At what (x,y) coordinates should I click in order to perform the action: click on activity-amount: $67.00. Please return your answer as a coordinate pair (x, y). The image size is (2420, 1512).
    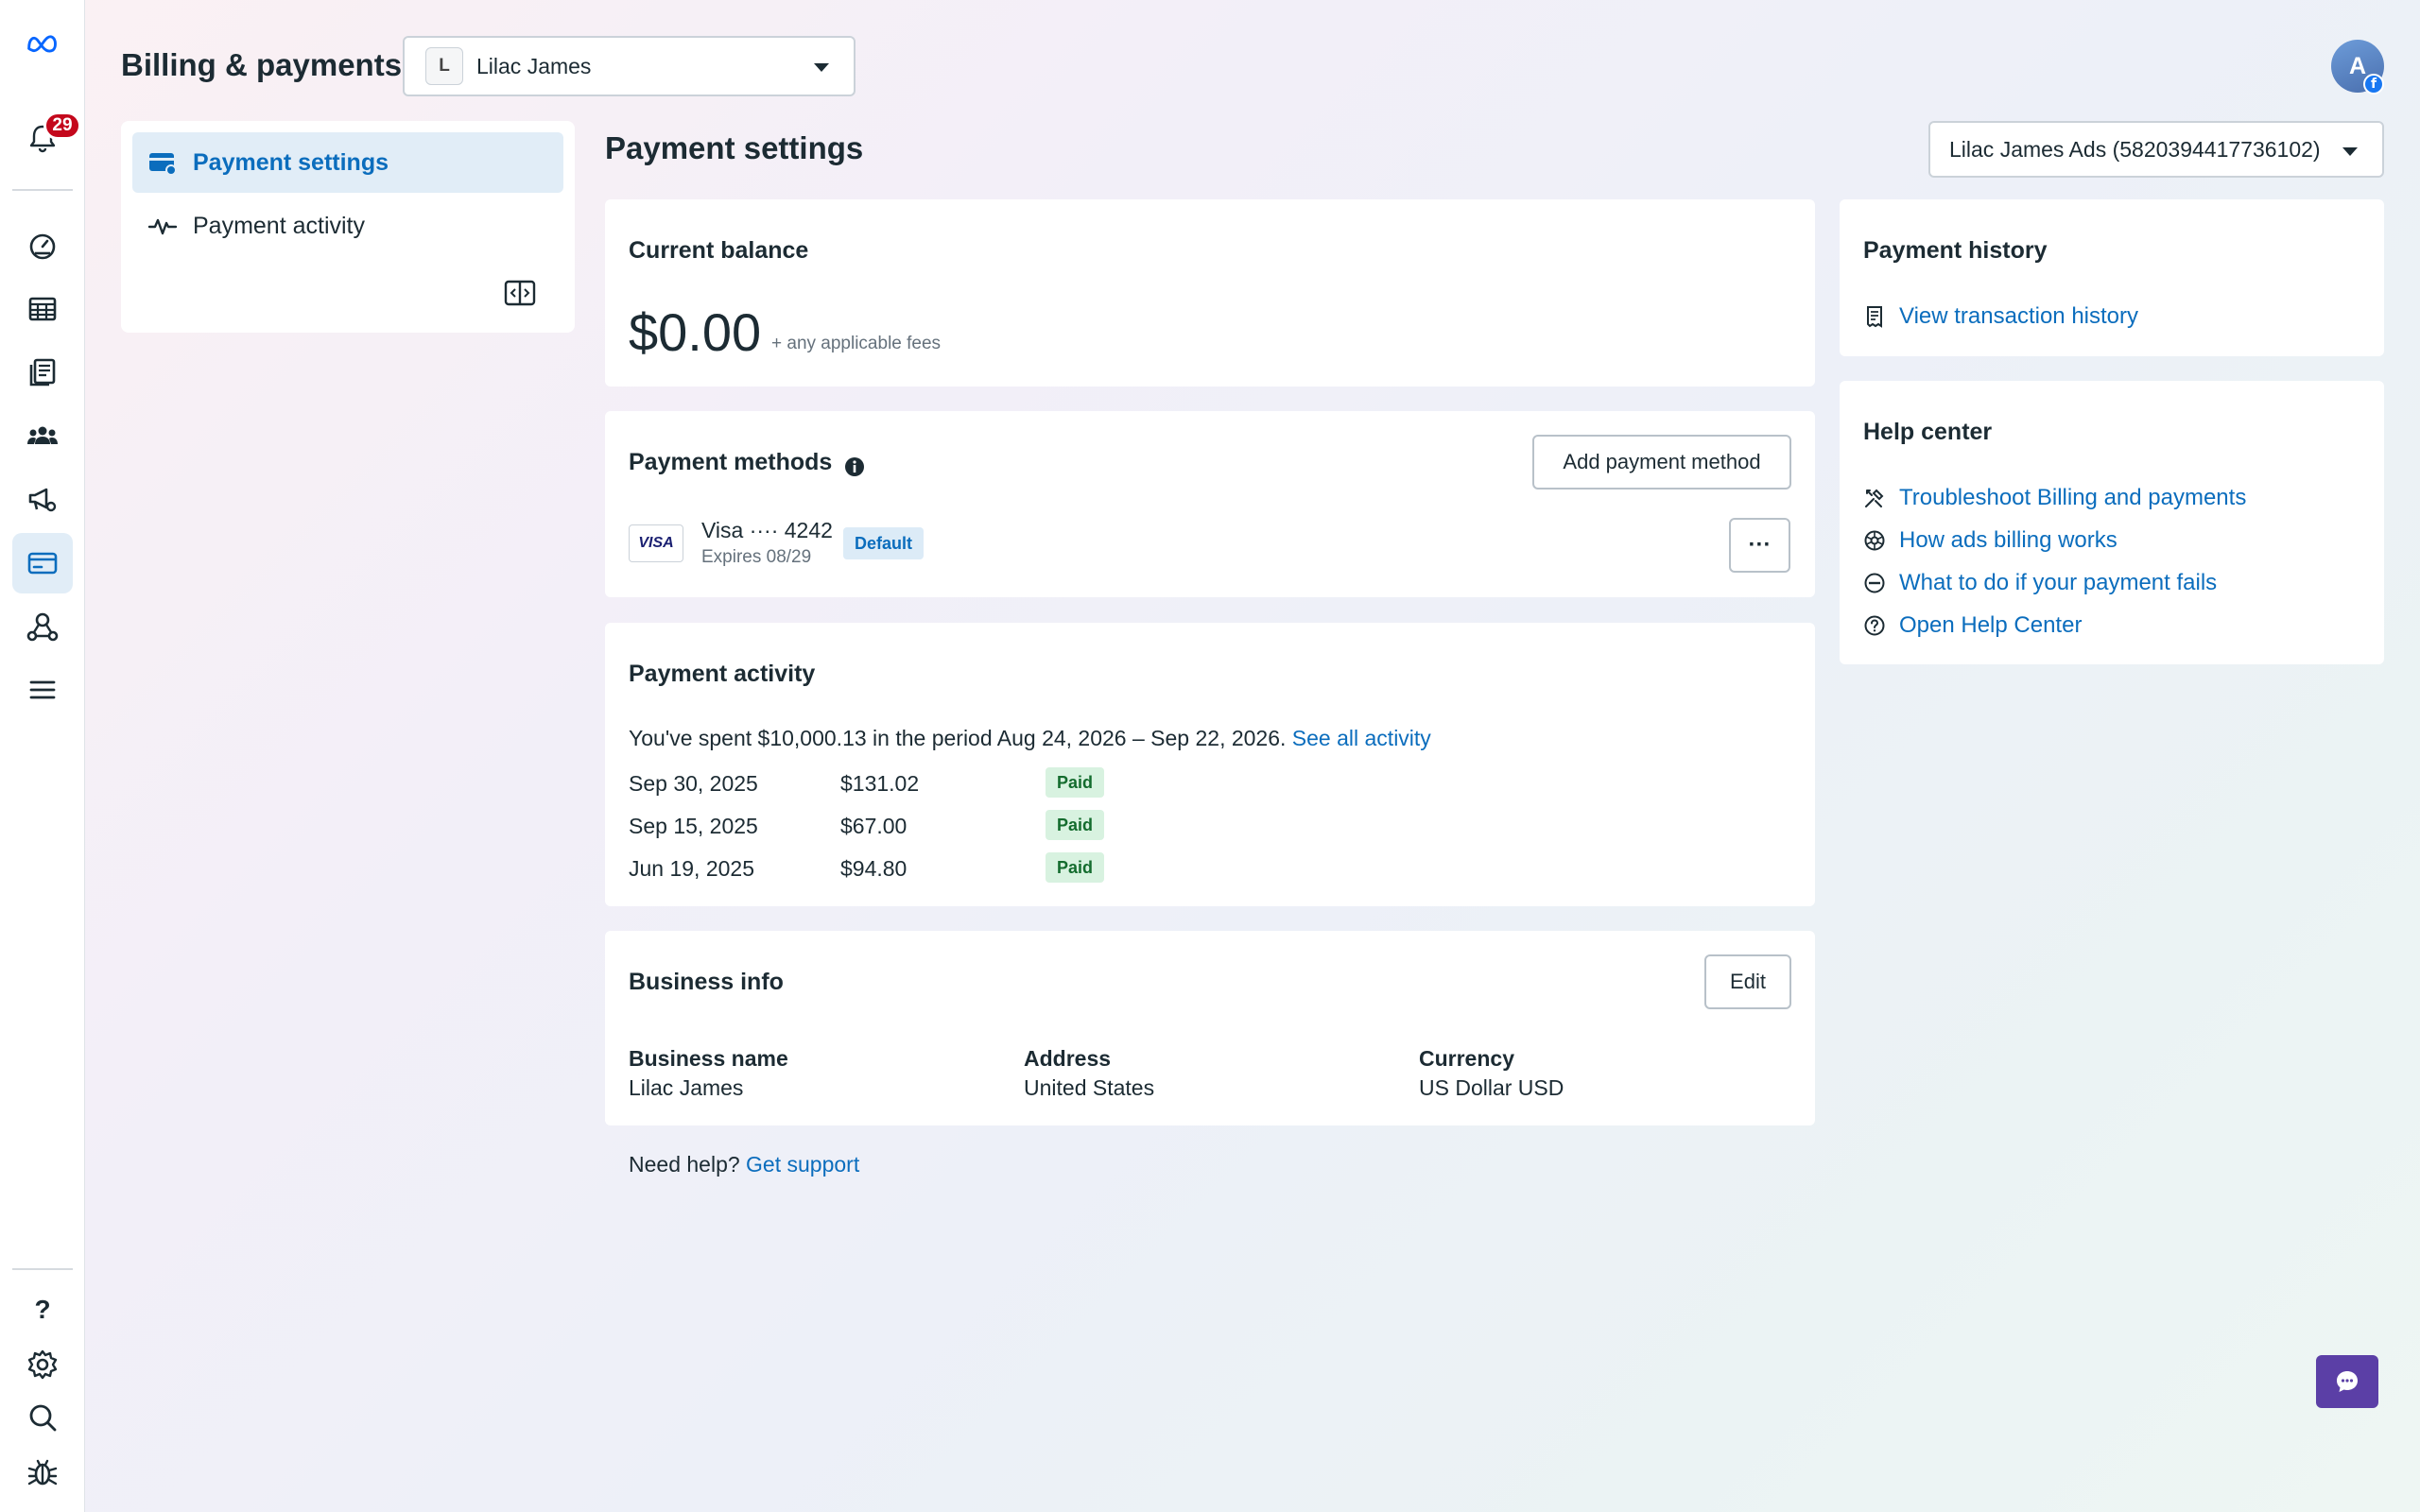
    Looking at the image, I should click on (874, 826).